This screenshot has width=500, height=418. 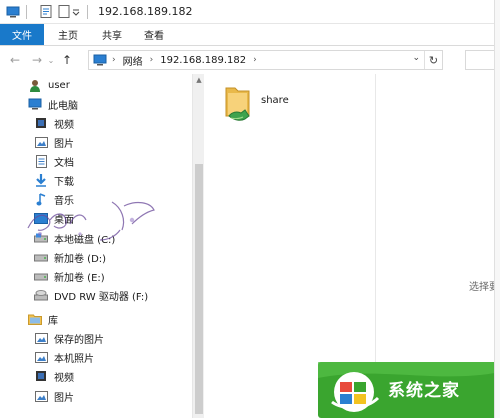 What do you see at coordinates (154, 34) in the screenshot?
I see `tab-view: 查看` at bounding box center [154, 34].